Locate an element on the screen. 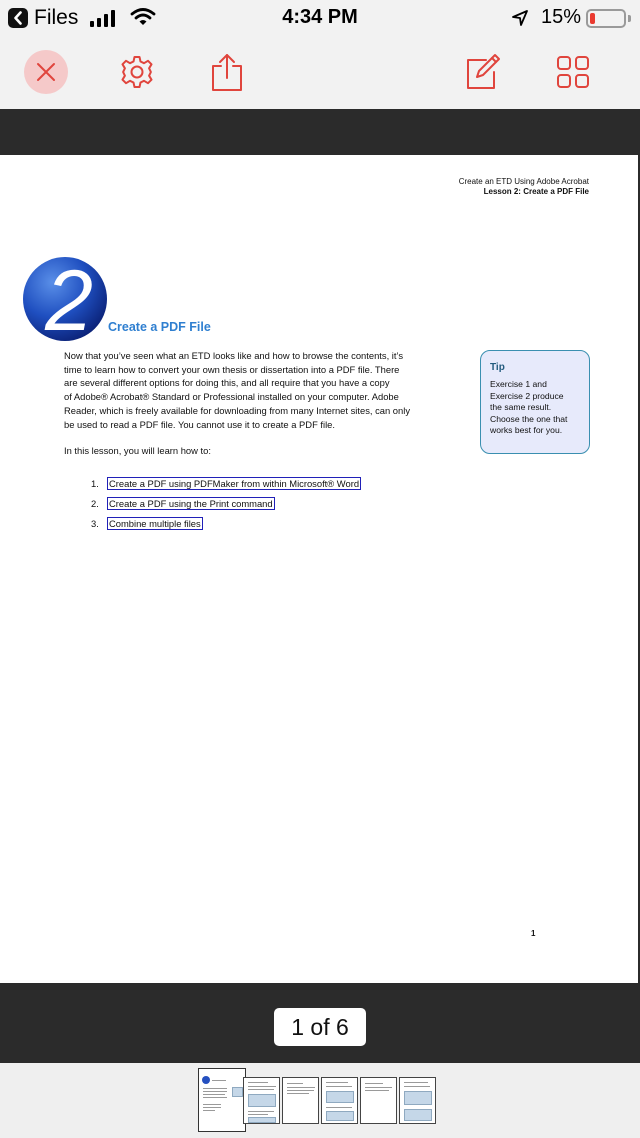  battery-percent: 15% is located at coordinates (561, 17).